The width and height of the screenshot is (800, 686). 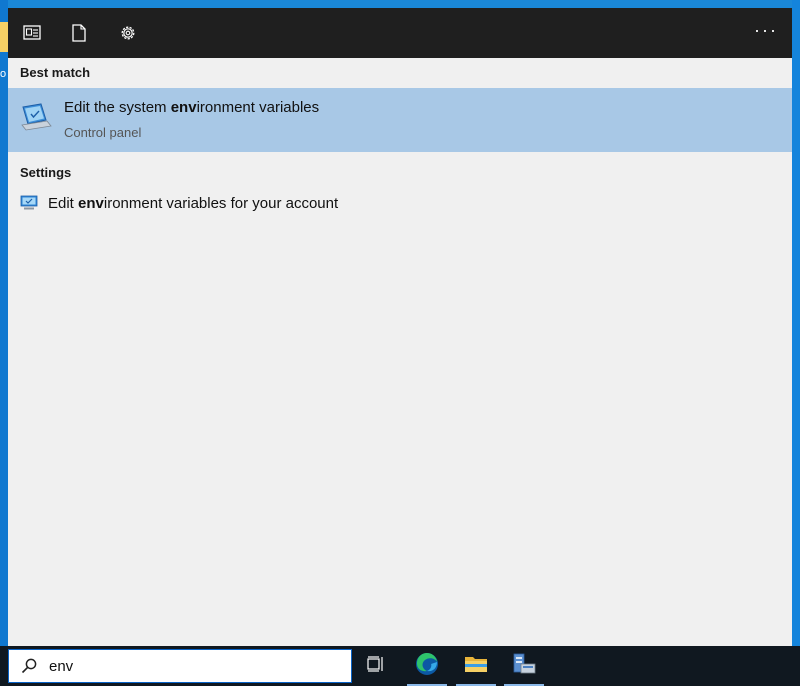 I want to click on taskbar-app-edge, so click(x=427, y=666).